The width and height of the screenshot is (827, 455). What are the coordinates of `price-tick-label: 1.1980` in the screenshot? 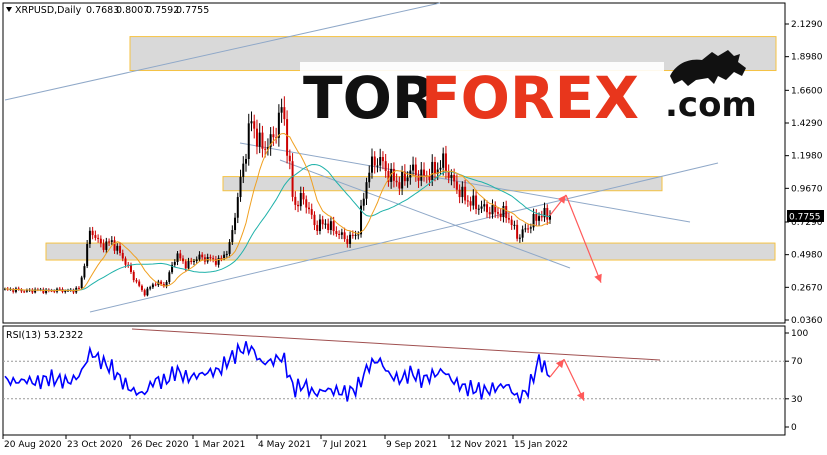 It's located at (807, 157).